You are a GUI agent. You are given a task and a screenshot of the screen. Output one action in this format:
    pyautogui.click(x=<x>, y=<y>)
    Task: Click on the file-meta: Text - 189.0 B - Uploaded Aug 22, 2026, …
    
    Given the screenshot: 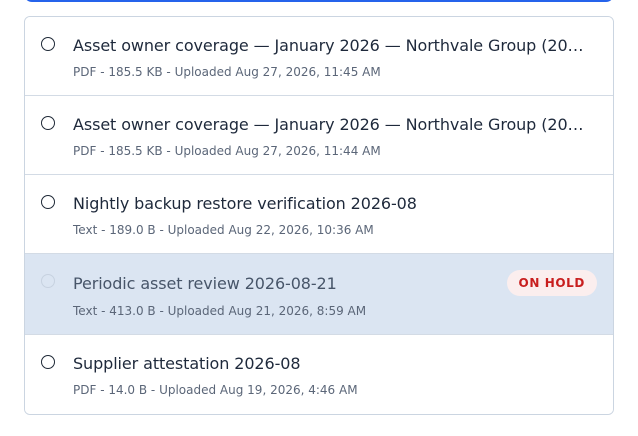 What is the action you would take?
    pyautogui.click(x=223, y=230)
    